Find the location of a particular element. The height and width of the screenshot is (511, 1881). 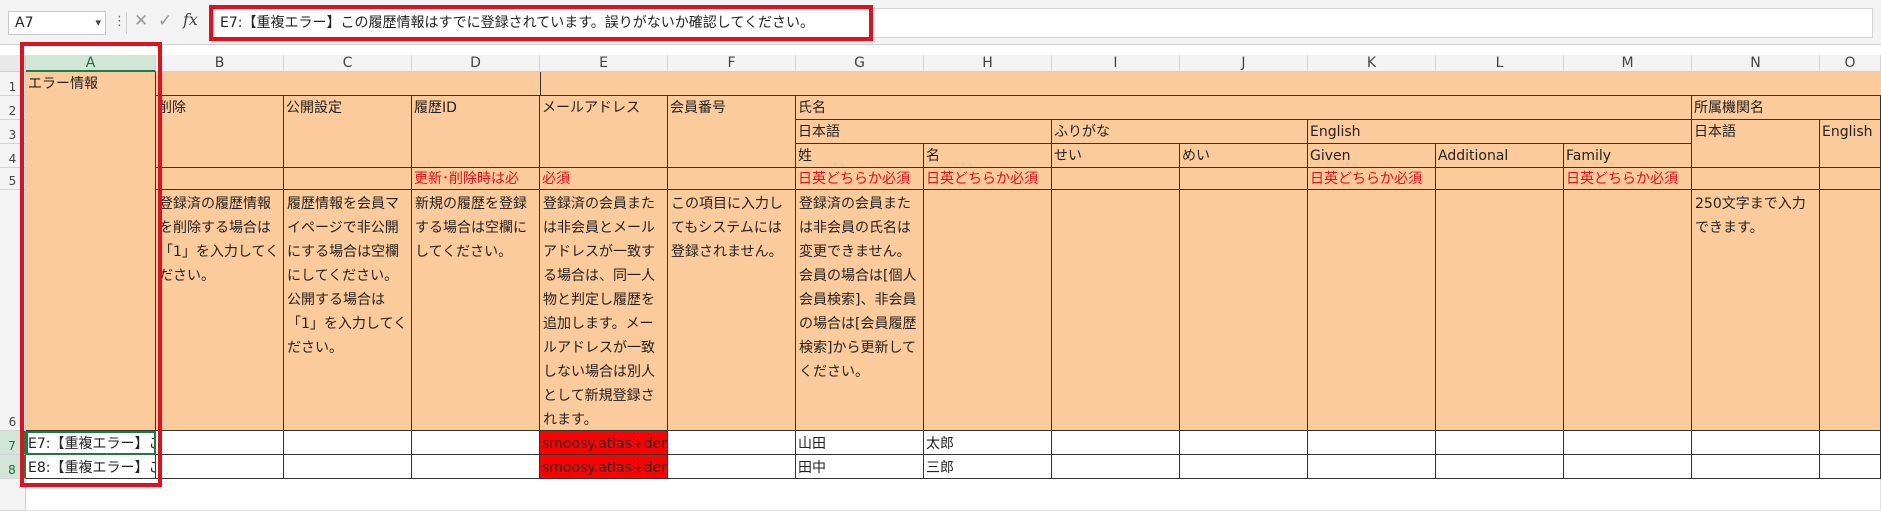

column-header-n: N is located at coordinates (1756, 63).